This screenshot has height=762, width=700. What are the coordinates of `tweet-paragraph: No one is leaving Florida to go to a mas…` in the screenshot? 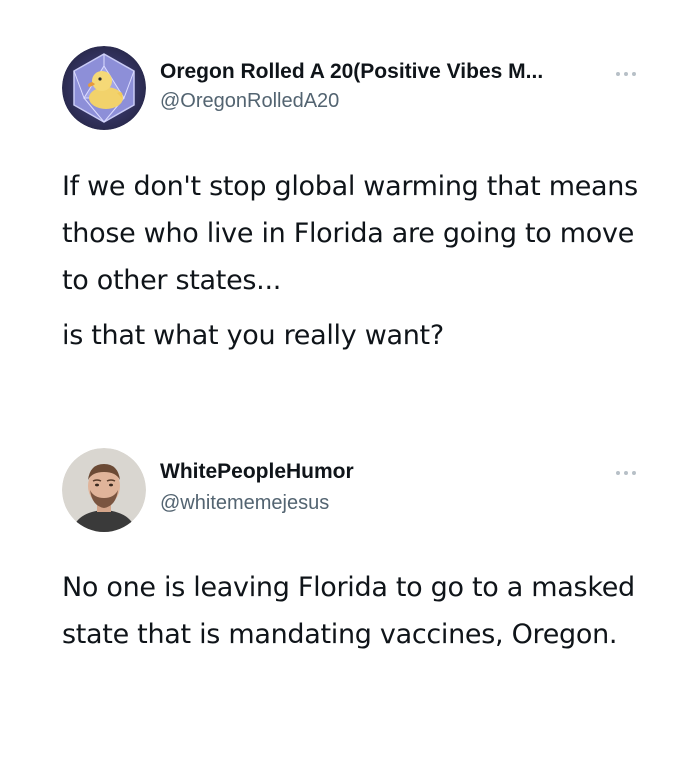 It's located at (348, 611).